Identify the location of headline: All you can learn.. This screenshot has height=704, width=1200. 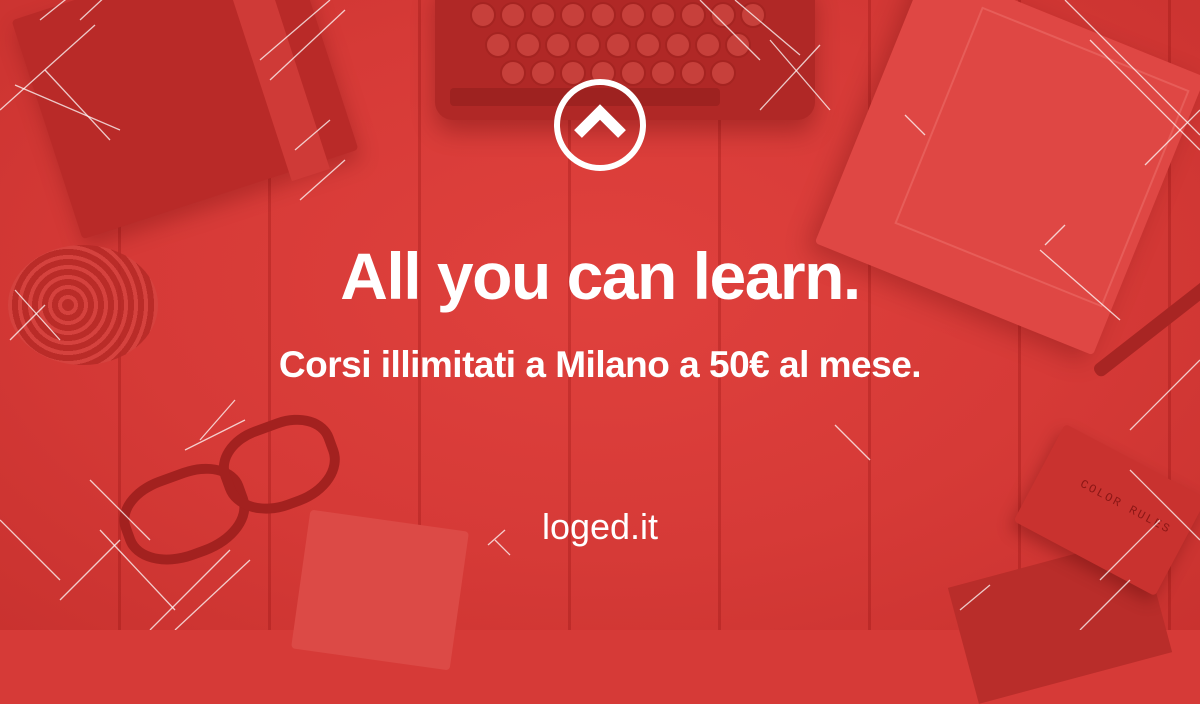
(600, 276).